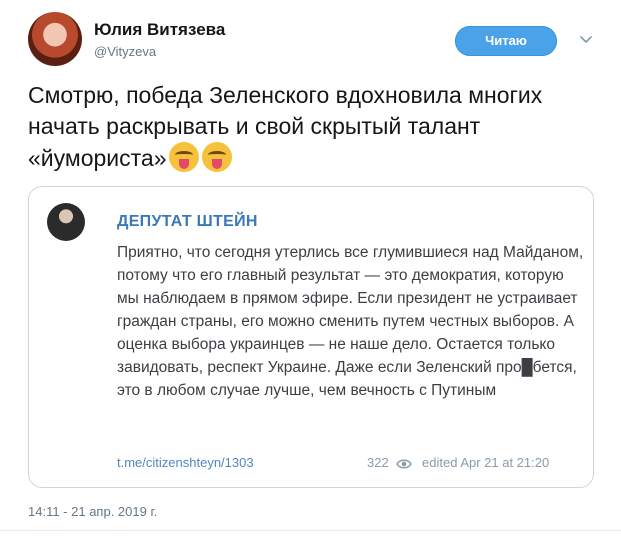  What do you see at coordinates (55, 39) in the screenshot?
I see `author-avatar` at bounding box center [55, 39].